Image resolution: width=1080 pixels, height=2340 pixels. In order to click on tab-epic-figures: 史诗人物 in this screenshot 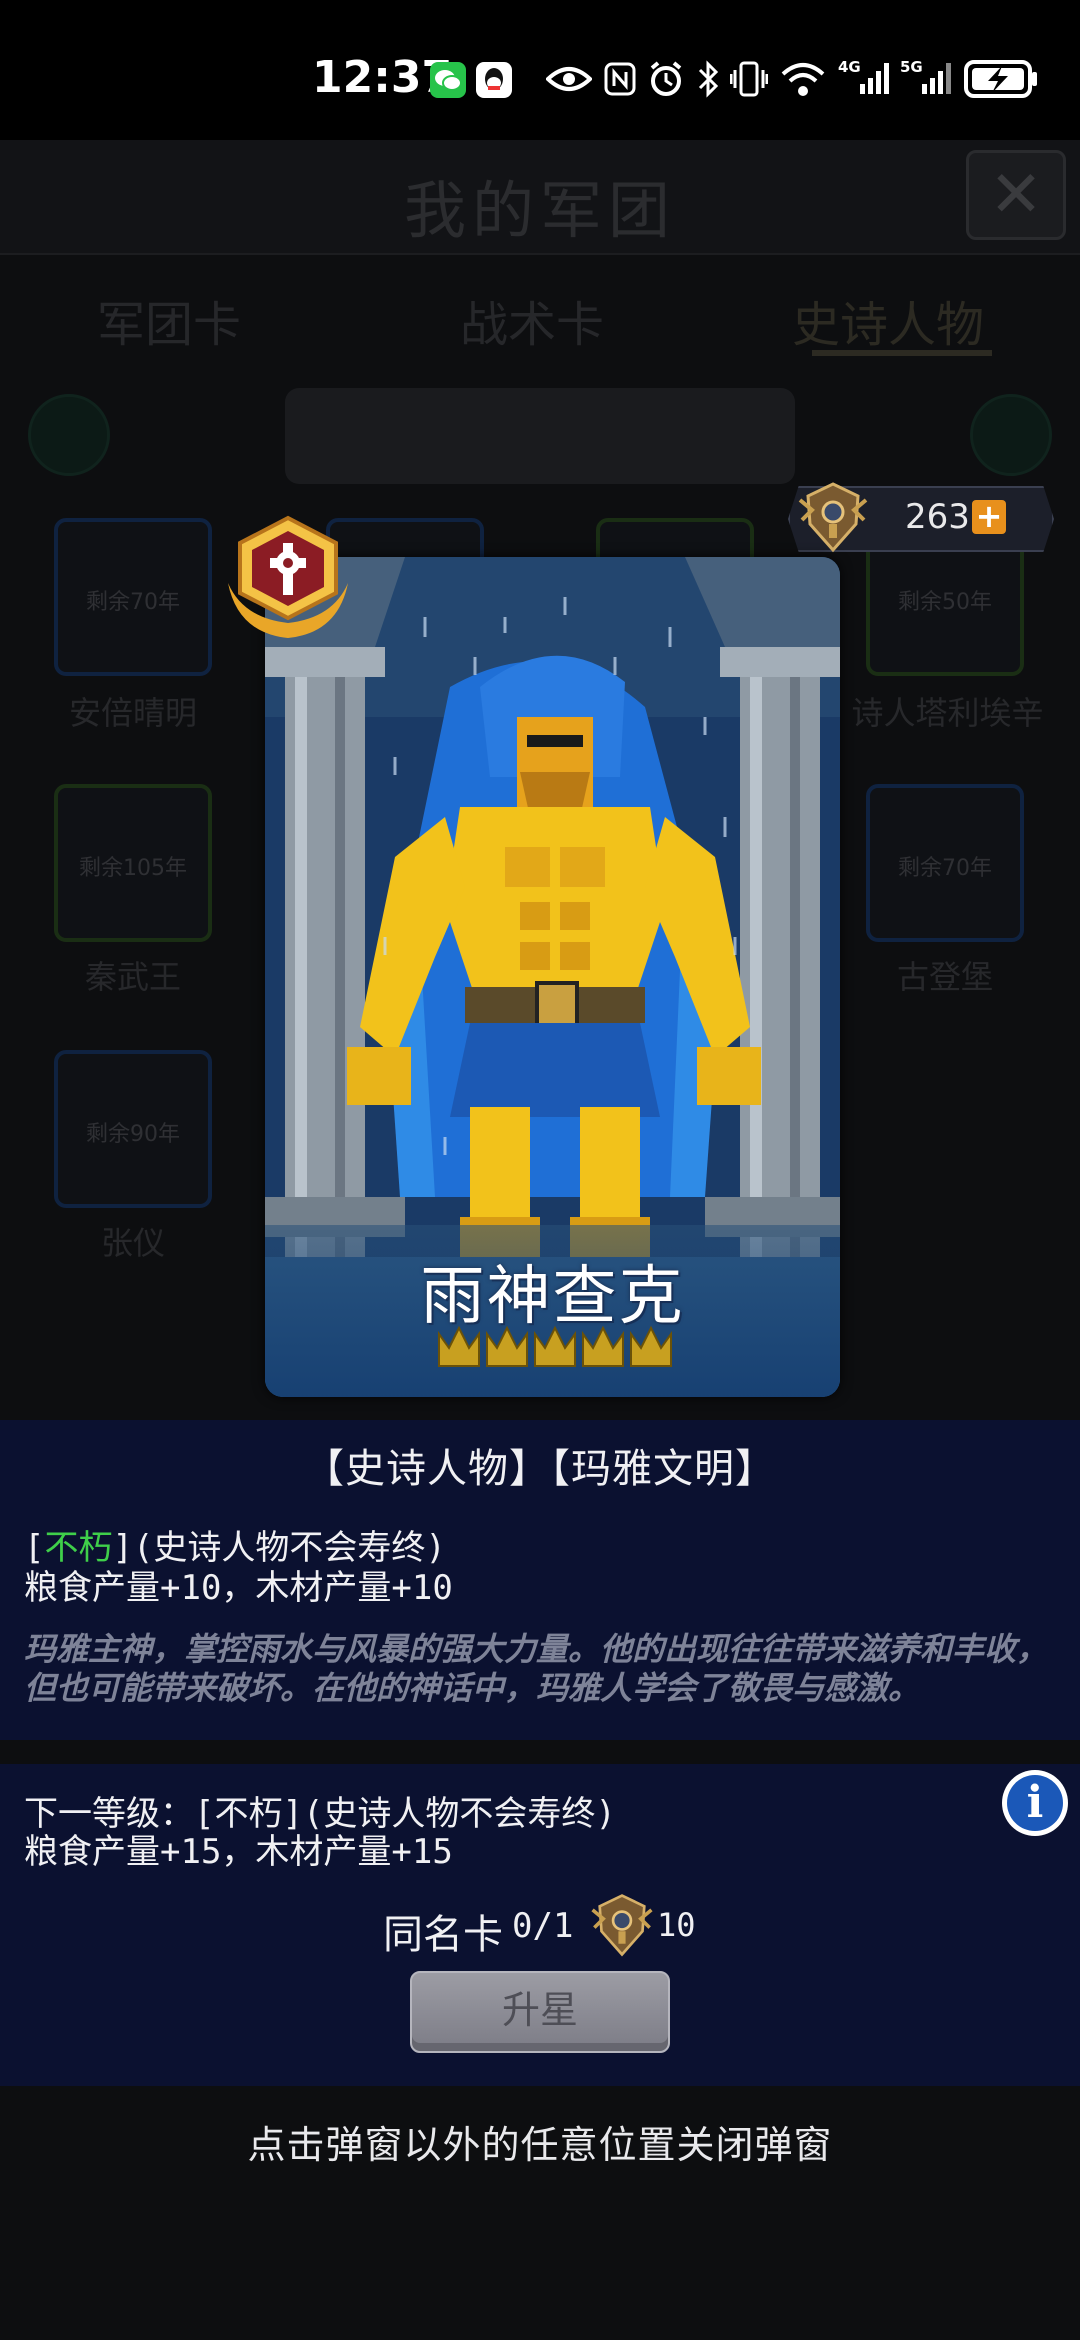, I will do `click(888, 320)`.